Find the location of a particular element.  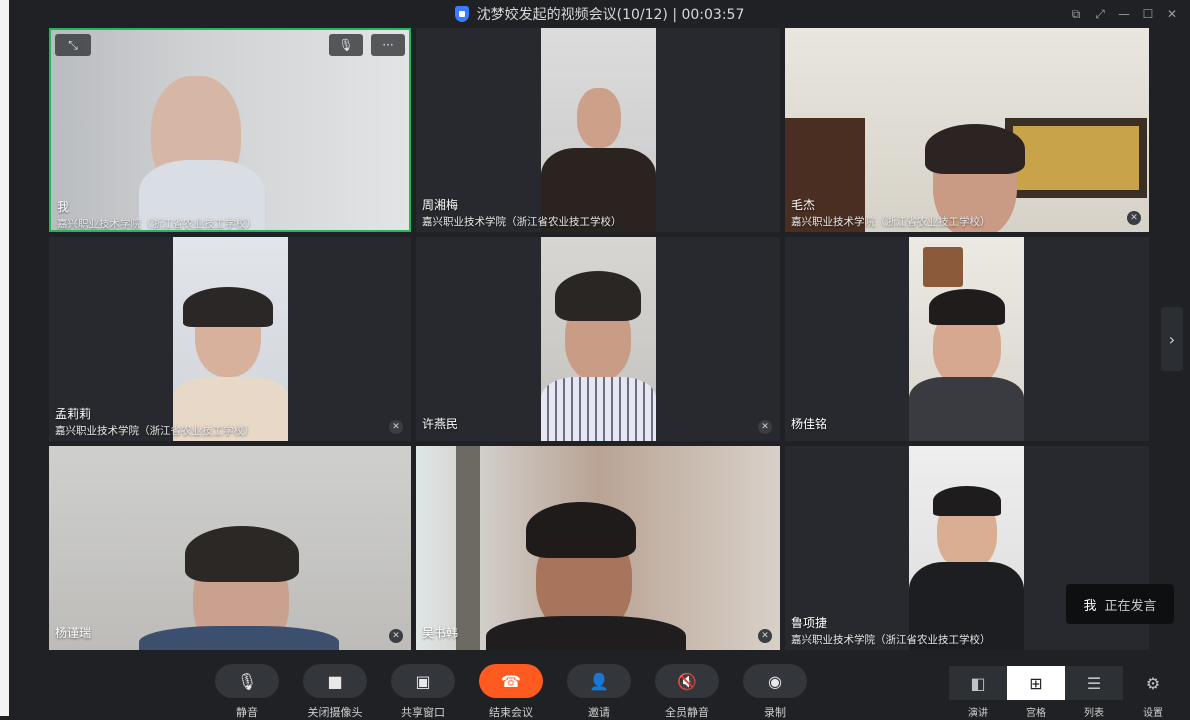

settings-button: ⚙ is located at coordinates (1153, 683).